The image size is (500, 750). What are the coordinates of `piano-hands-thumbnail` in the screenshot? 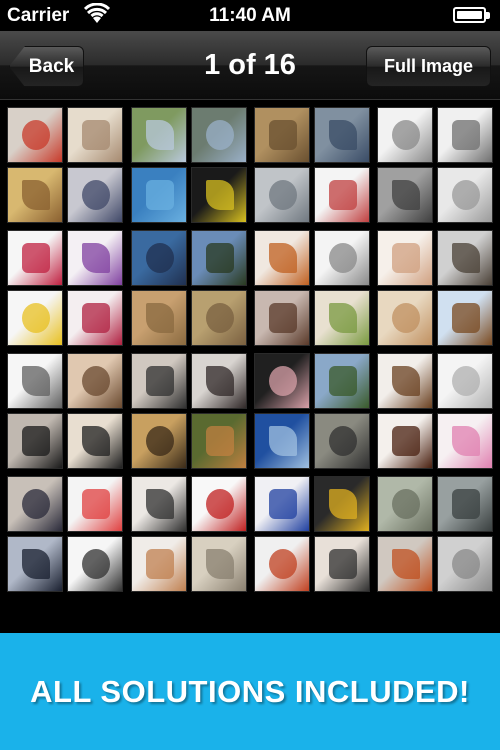 It's located at (95, 441).